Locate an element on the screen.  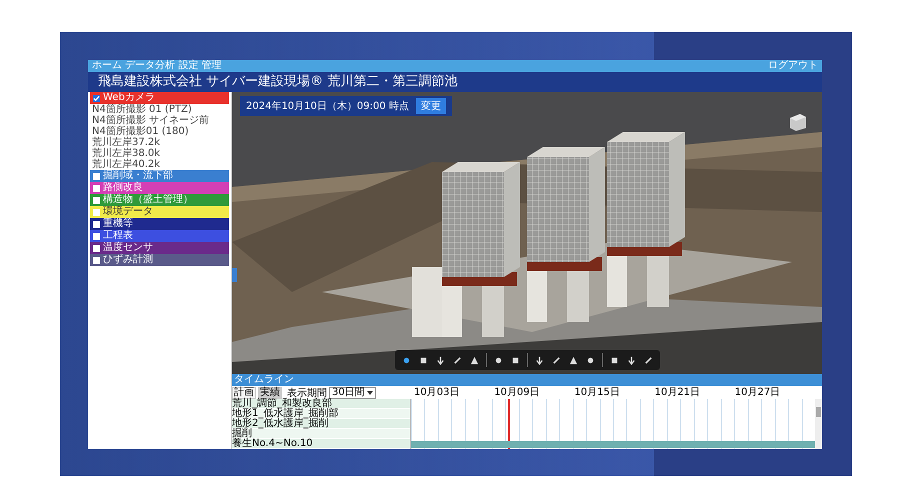
camera-item: 荒川左岸38.0k is located at coordinates (159, 153).